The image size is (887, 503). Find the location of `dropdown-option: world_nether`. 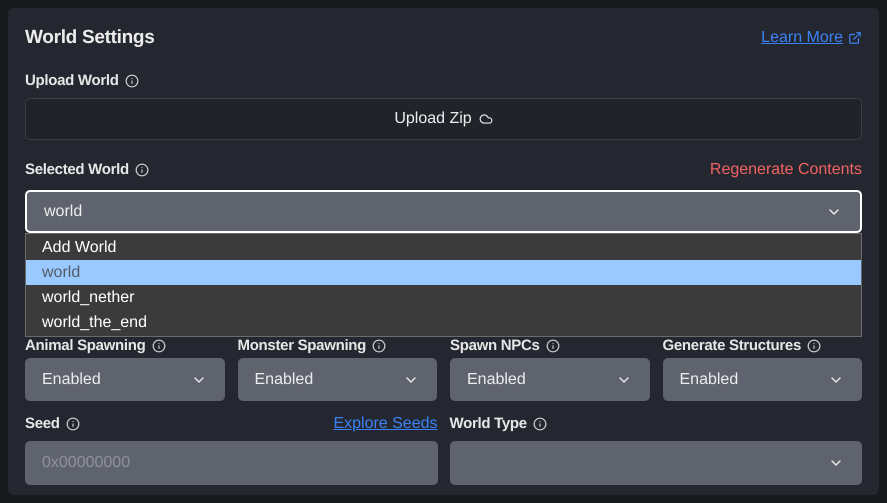

dropdown-option: world_nether is located at coordinates (443, 297).